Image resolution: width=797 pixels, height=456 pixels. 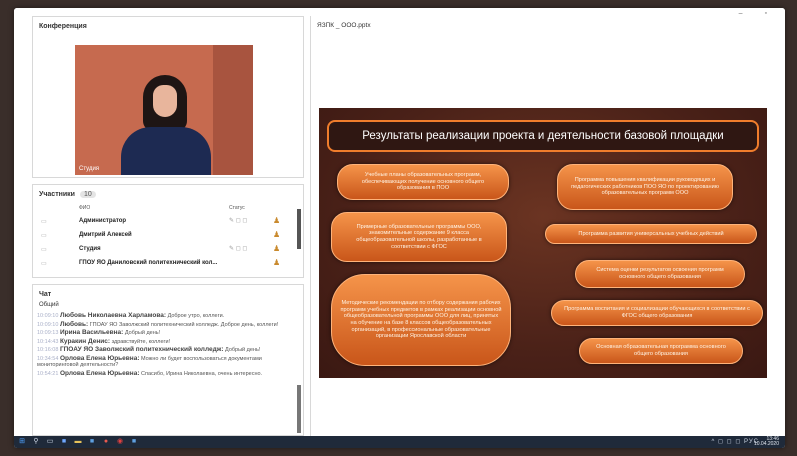 What do you see at coordinates (22, 442) in the screenshot?
I see `windows-icon: ⊞` at bounding box center [22, 442].